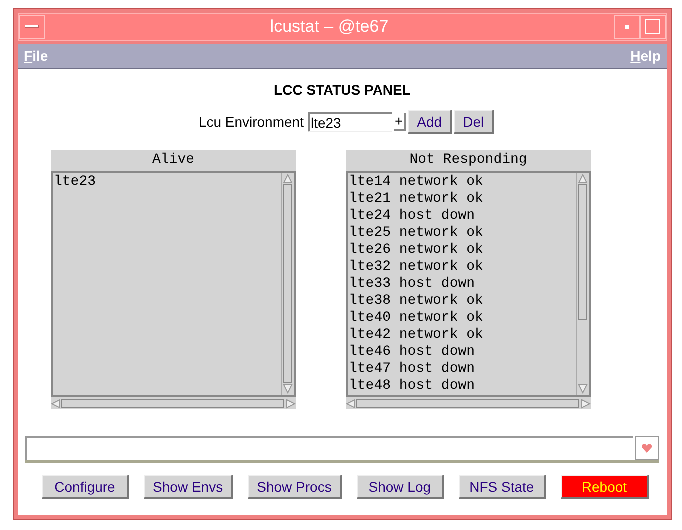 The height and width of the screenshot is (530, 682). What do you see at coordinates (167, 182) in the screenshot?
I see `list-item: lte23` at bounding box center [167, 182].